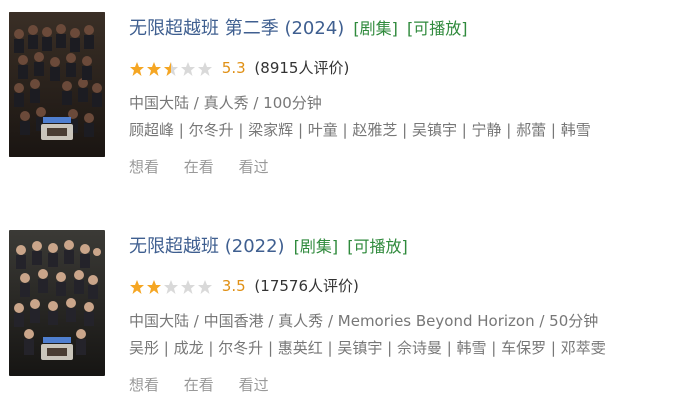 The width and height of the screenshot is (700, 409). Describe the element at coordinates (414, 247) in the screenshot. I see `title-row: 无限超越班 (2022) [剧集] [可播放]` at that location.